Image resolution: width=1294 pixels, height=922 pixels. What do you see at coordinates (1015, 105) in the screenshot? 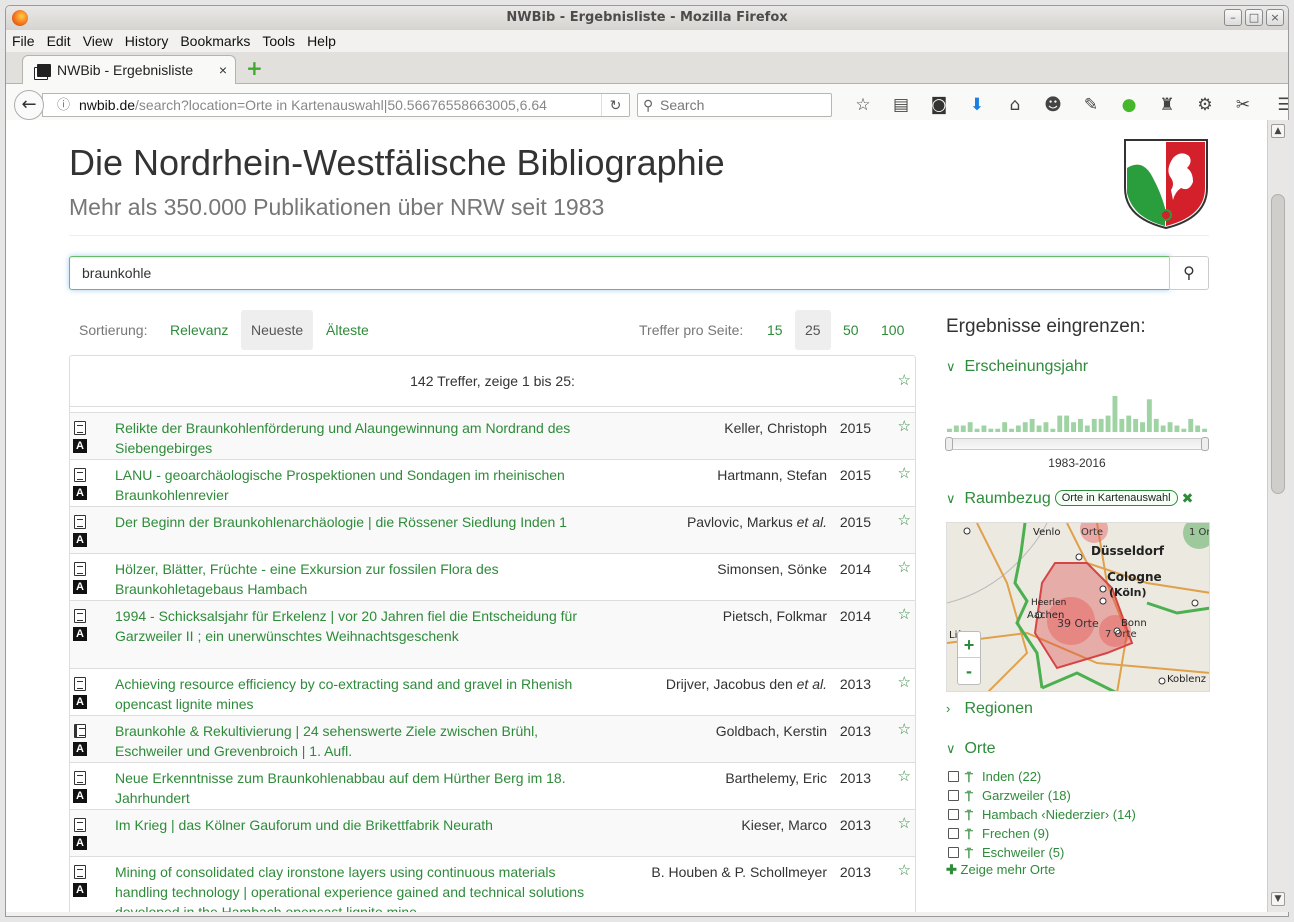
I see `home-icon: ⌂` at bounding box center [1015, 105].